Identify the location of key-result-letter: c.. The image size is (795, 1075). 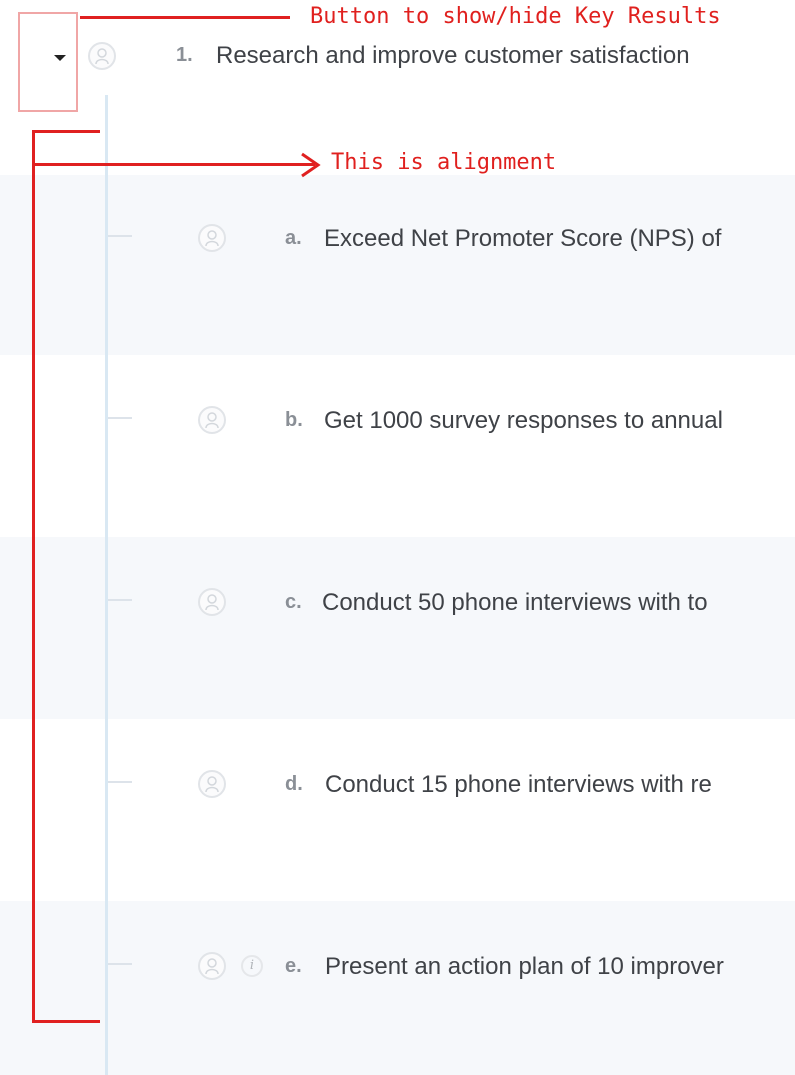
(293, 602).